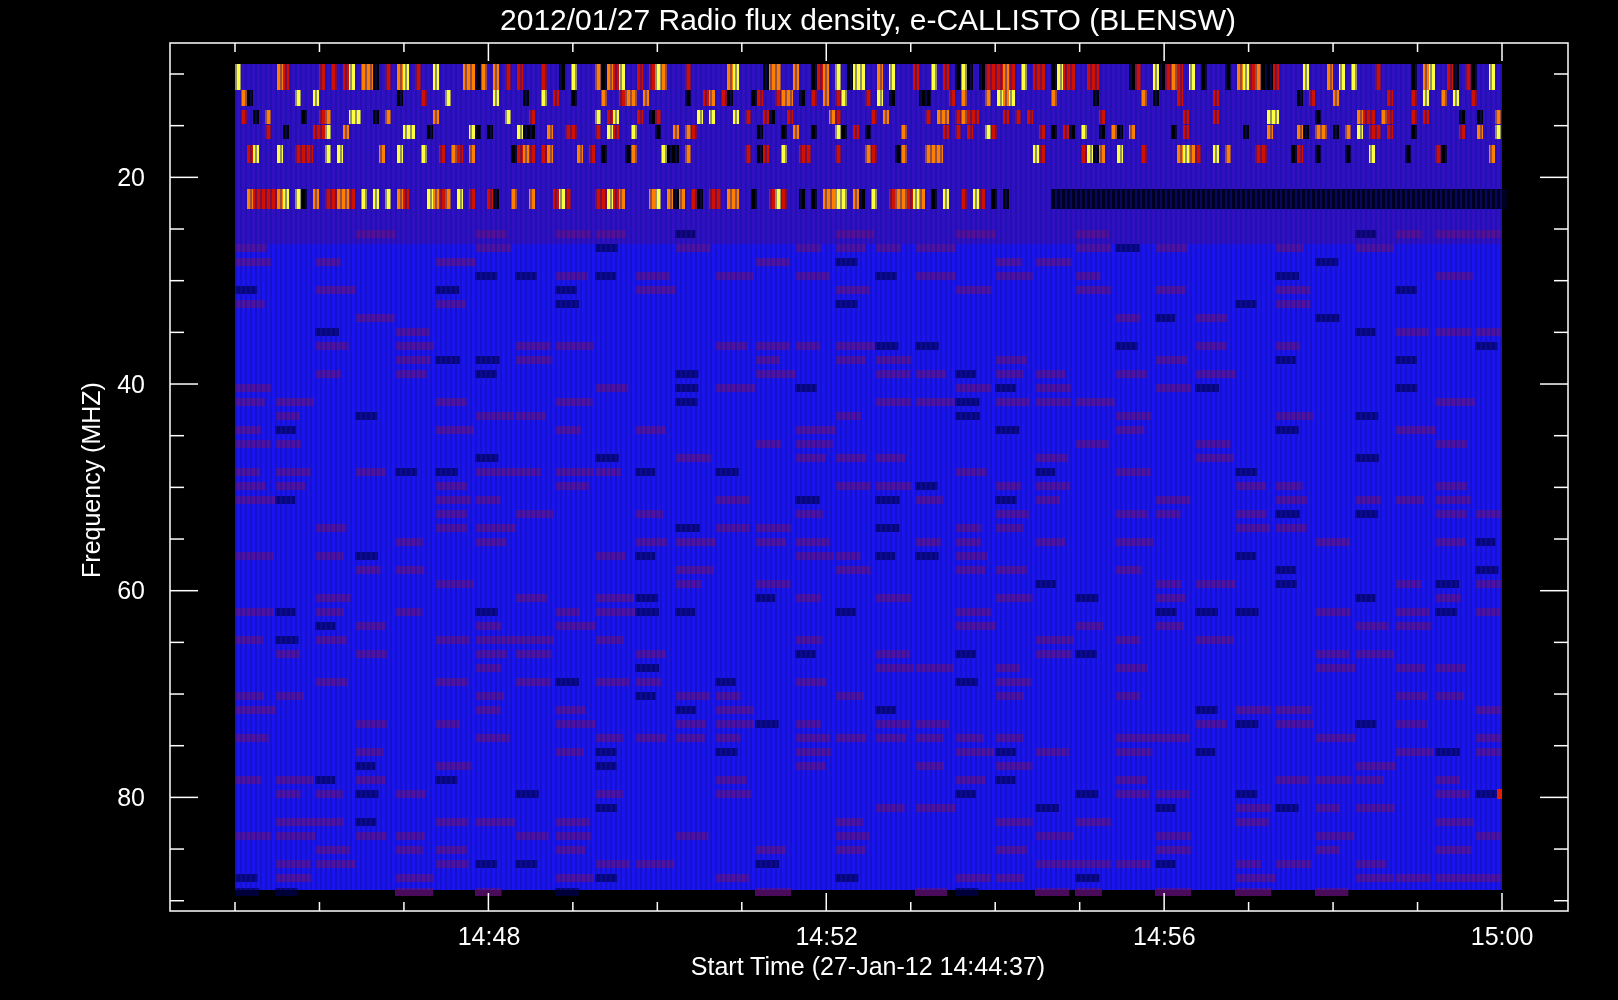  What do you see at coordinates (131, 383) in the screenshot?
I see `y-tick-label: 40` at bounding box center [131, 383].